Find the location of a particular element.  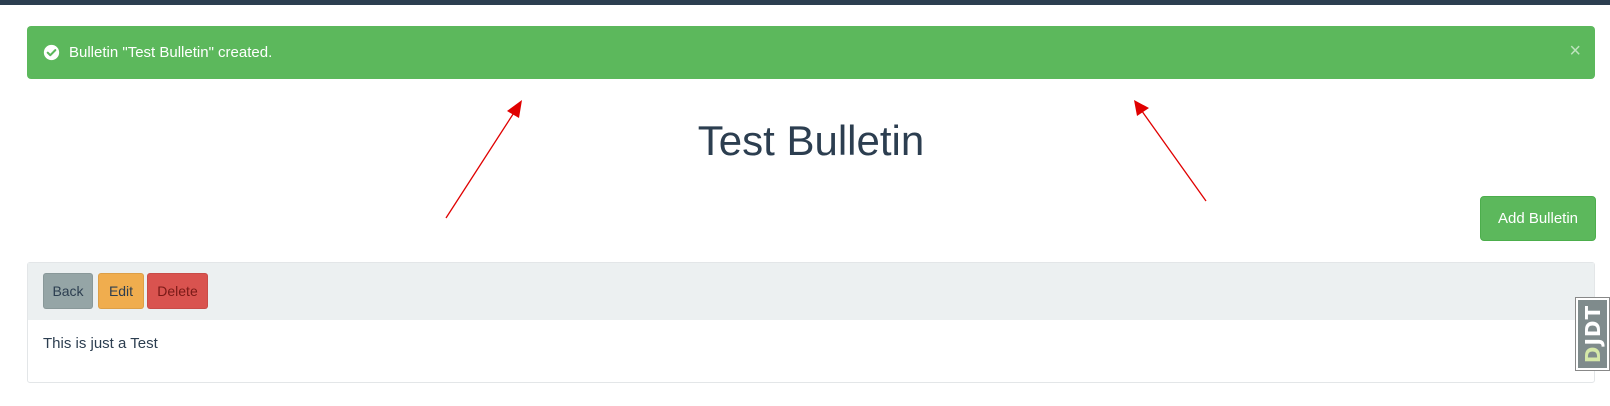

debug-toolbar-badge: DJDT is located at coordinates (1592, 334).